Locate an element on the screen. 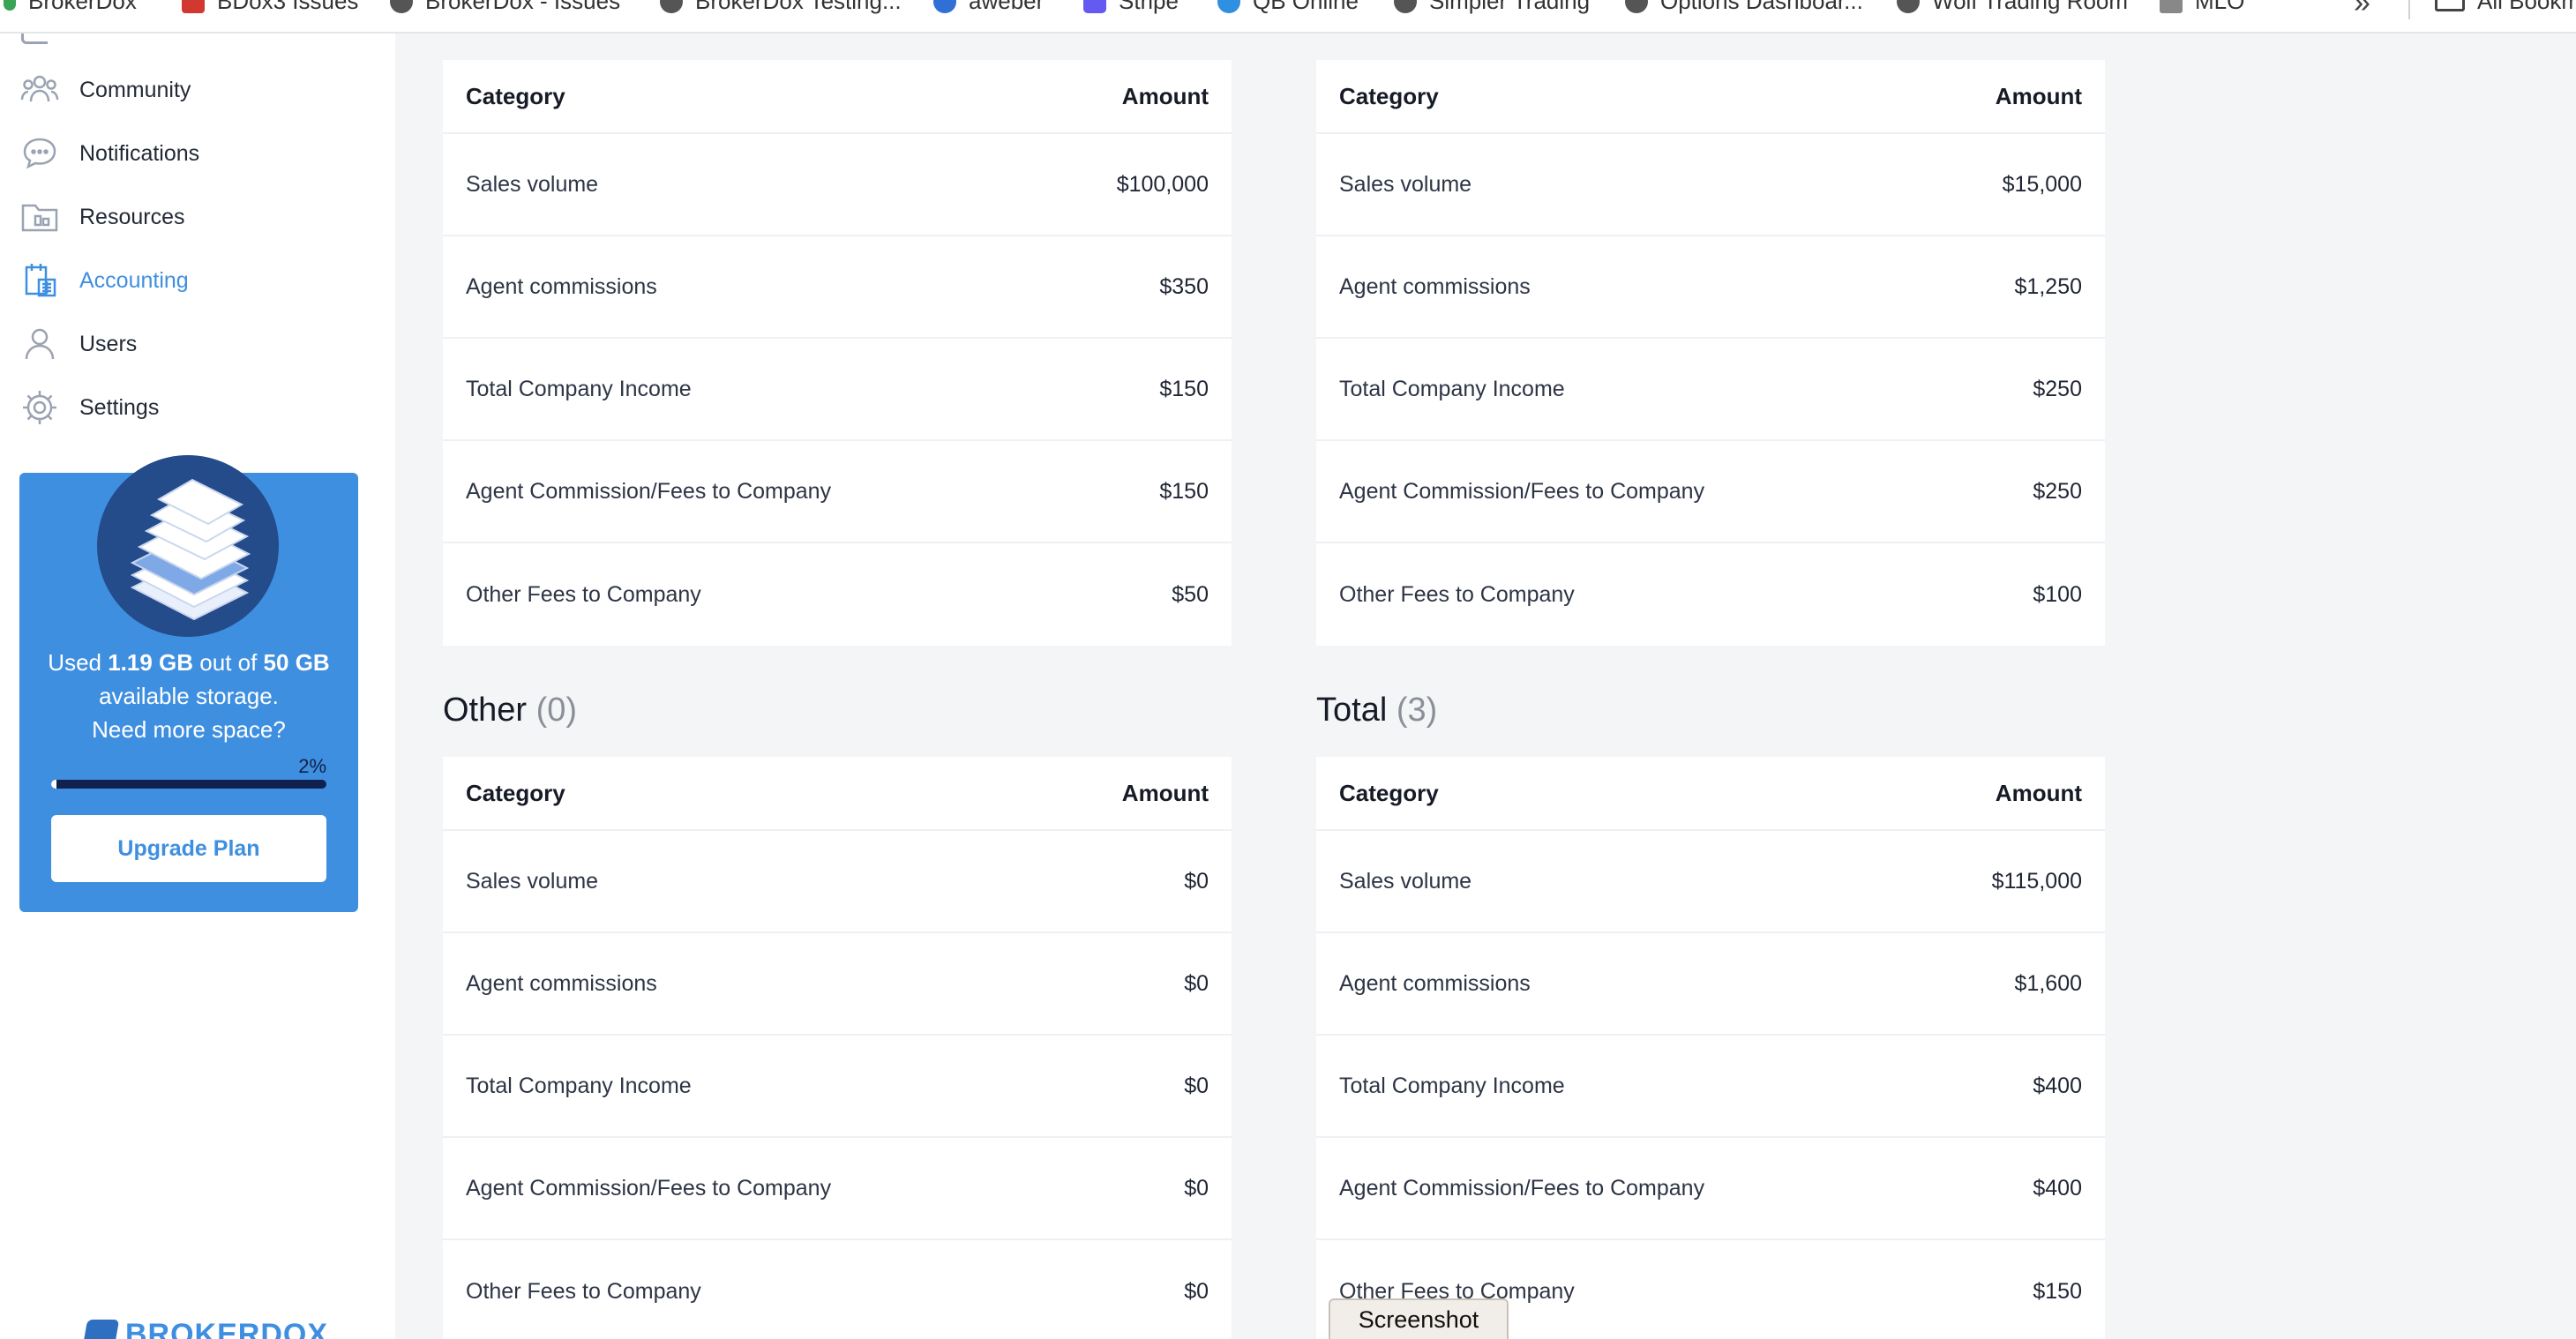  bookmark-wolf-trading-room: Wolf Trading Room is located at coordinates (2012, 7).